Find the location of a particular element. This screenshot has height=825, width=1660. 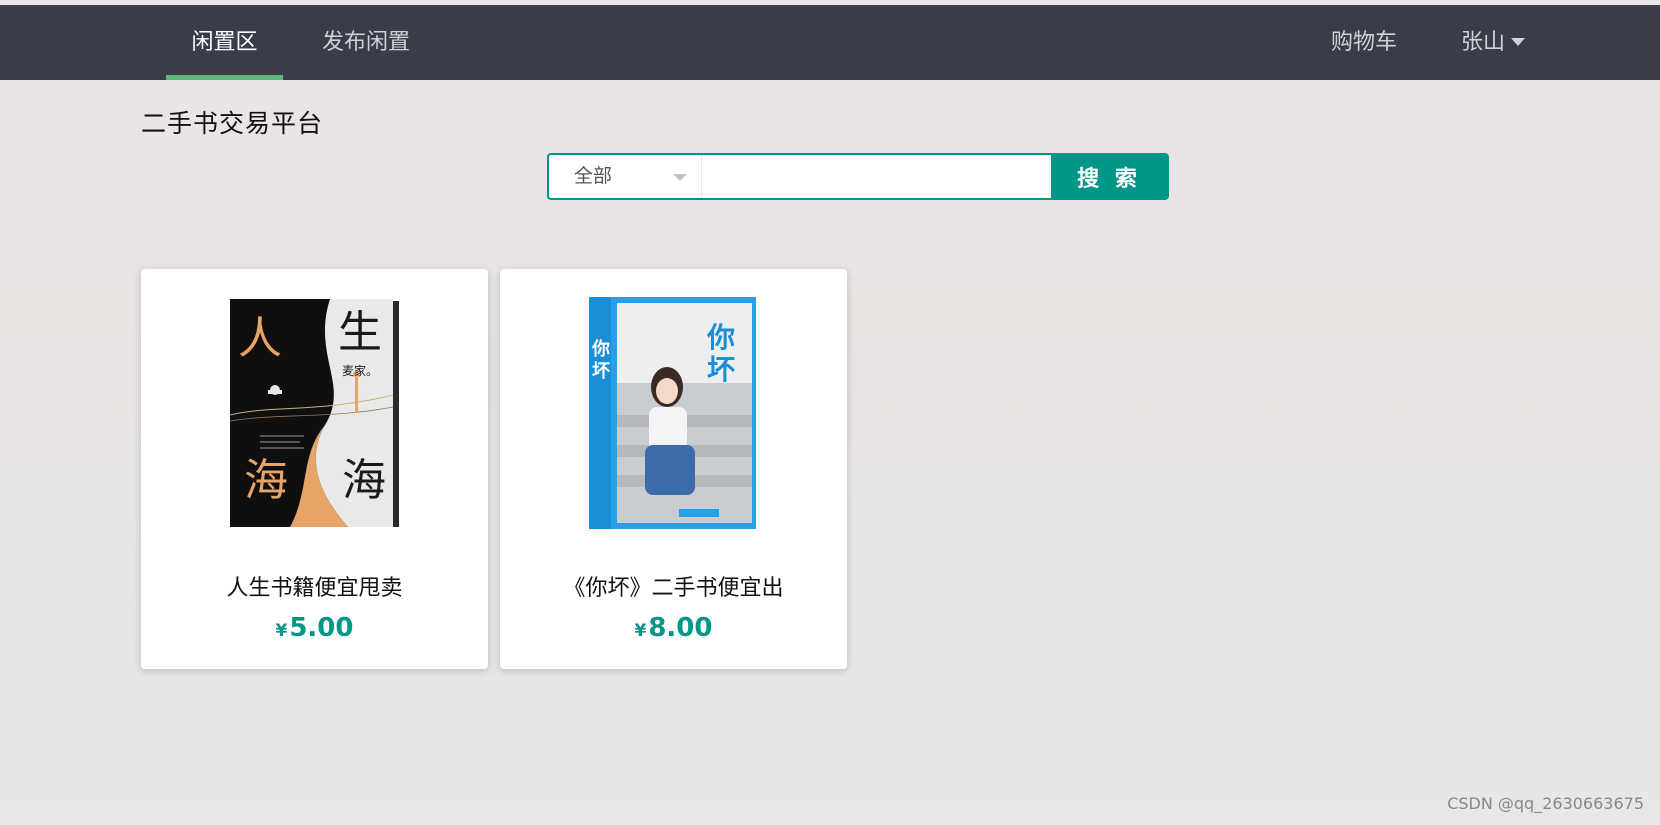

watermark: CSDN @qq_2630663675 is located at coordinates (1545, 803).